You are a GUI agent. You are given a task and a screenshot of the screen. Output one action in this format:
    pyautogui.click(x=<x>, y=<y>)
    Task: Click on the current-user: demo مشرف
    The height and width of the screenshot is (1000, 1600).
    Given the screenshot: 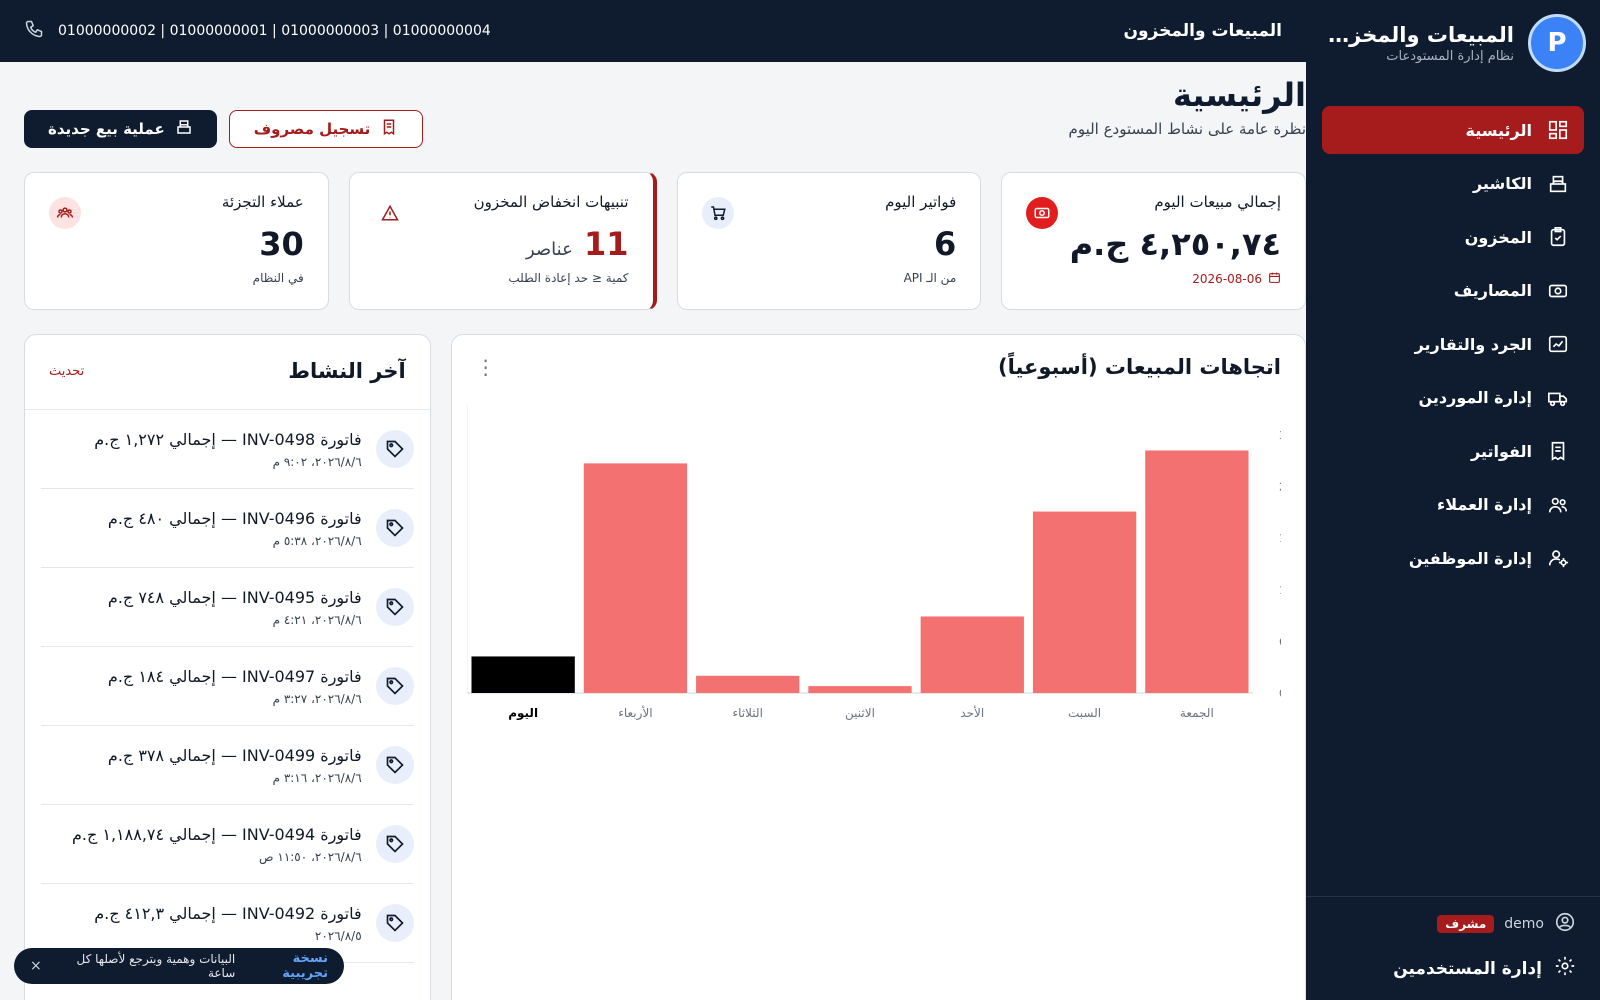 What is the action you would take?
    pyautogui.click(x=1453, y=924)
    